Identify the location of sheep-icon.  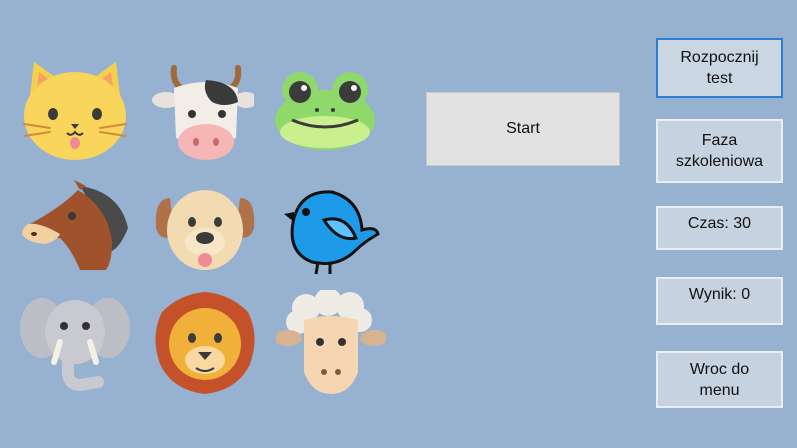
(331, 345).